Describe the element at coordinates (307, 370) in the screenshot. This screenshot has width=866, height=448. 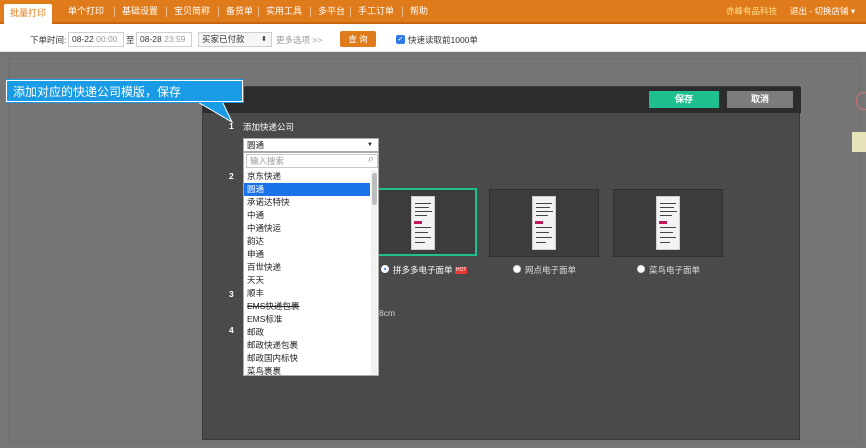
I see `carrier-option: 菜鸟裹裹` at that location.